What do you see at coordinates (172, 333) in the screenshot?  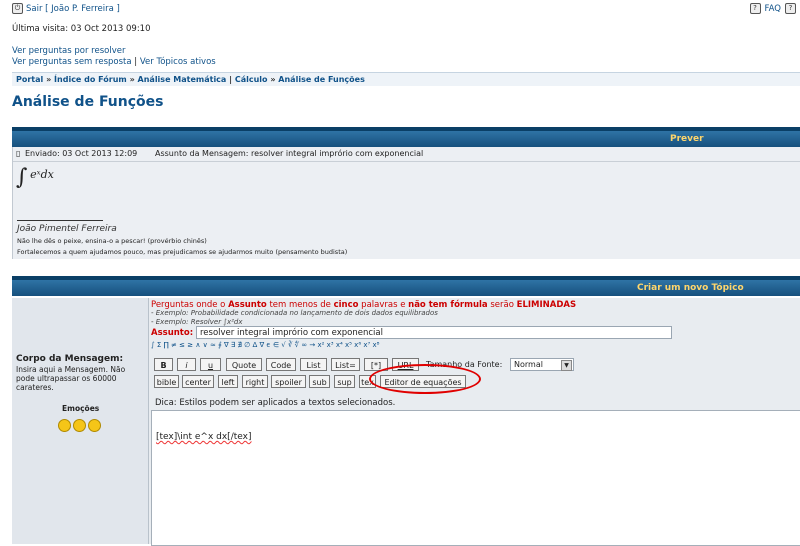 I see `subject-label: Assunto:` at bounding box center [172, 333].